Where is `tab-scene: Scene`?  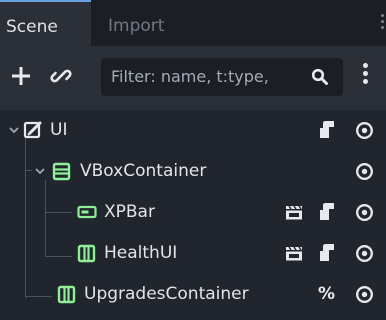 tab-scene: Scene is located at coordinates (45, 23).